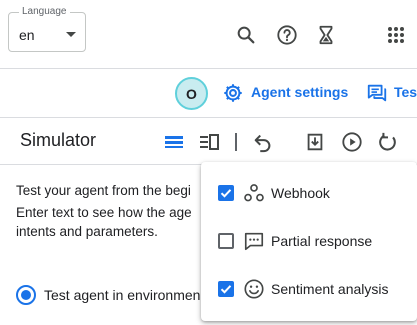 The height and width of the screenshot is (325, 417). What do you see at coordinates (263, 142) in the screenshot?
I see `undo-icon` at bounding box center [263, 142].